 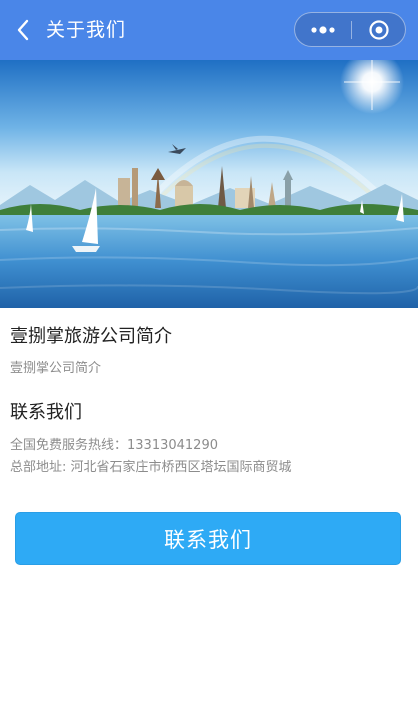 I want to click on target-circle-icon, so click(x=379, y=29).